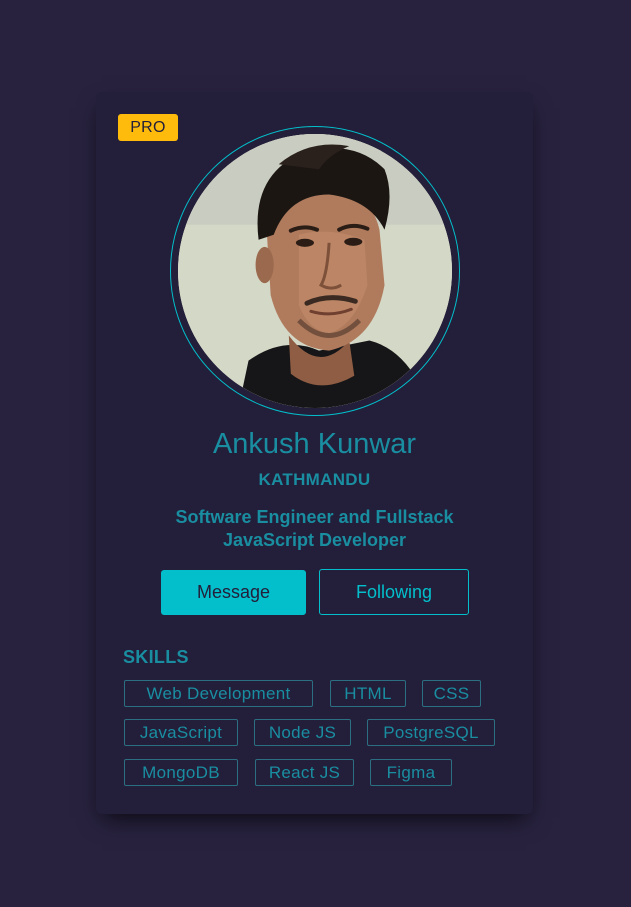 Image resolution: width=631 pixels, height=907 pixels. Describe the element at coordinates (218, 693) in the screenshot. I see `skill-tag-web-development: Web Development` at that location.